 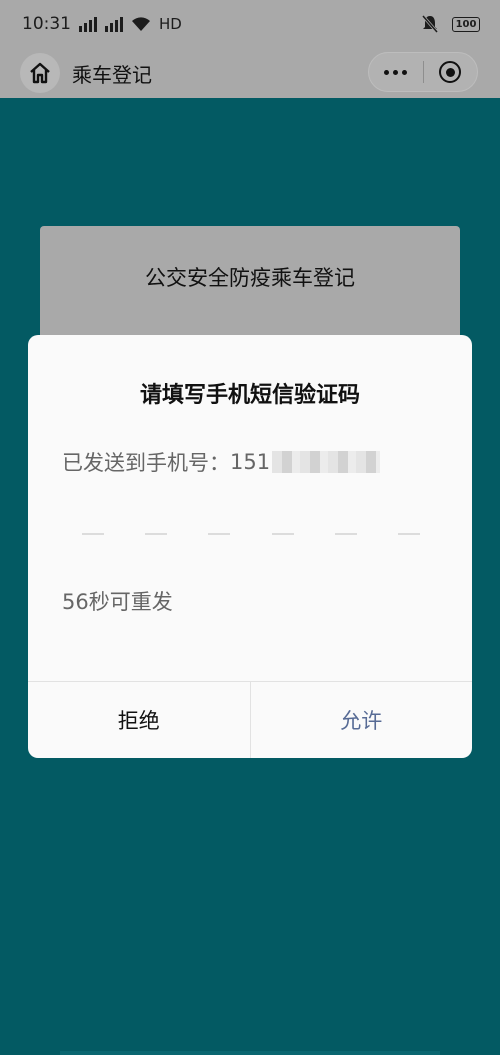 I want to click on allow-button: 允许, so click(x=362, y=720).